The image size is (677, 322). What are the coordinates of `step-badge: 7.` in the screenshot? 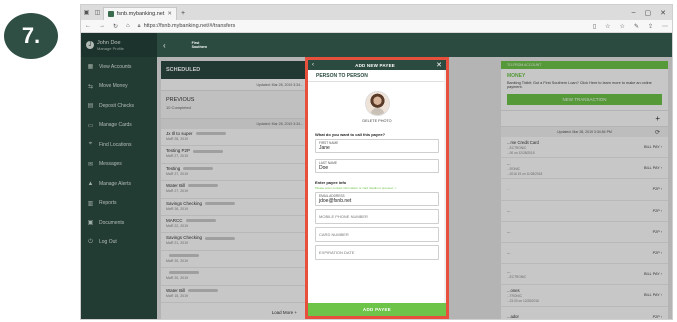 It's located at (31, 36).